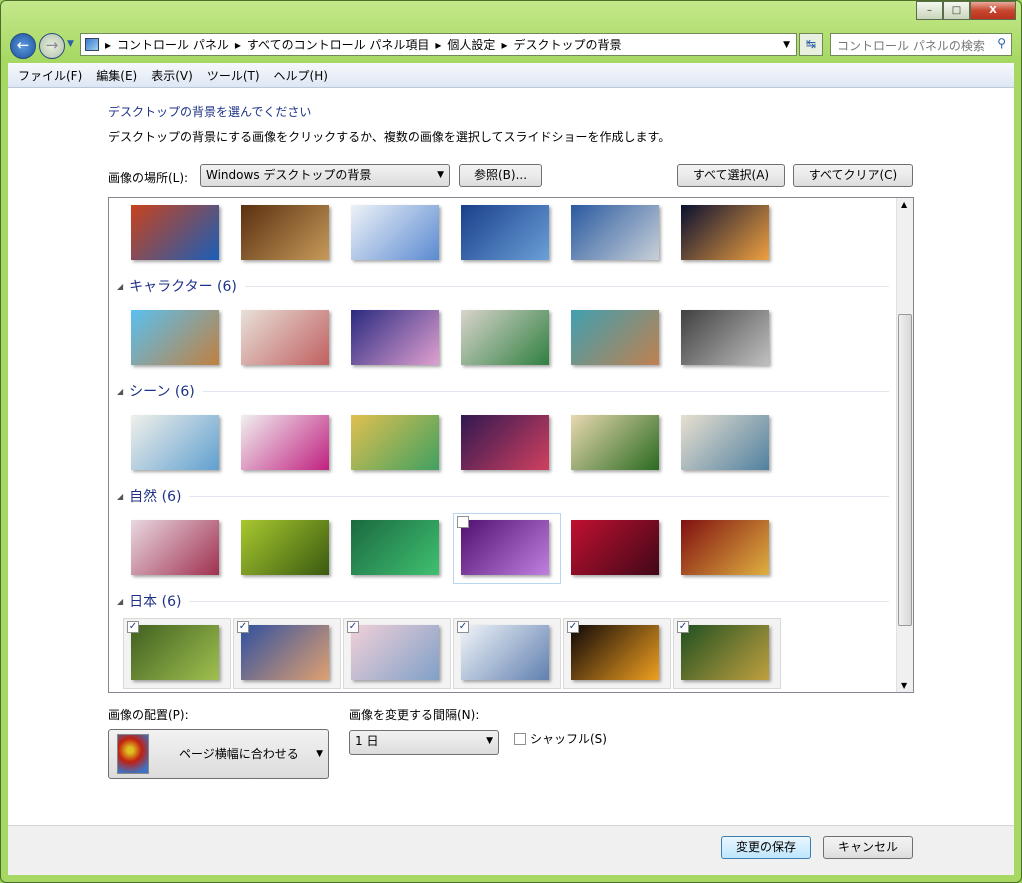 This screenshot has width=1022, height=883. I want to click on group-header: ◢ キャラクター (6), so click(503, 286).